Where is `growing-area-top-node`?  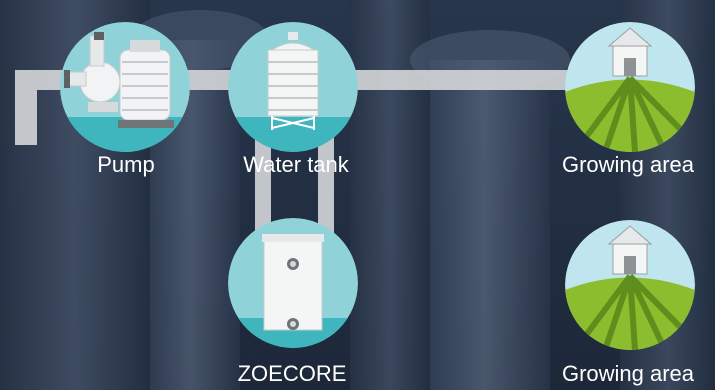
growing-area-top-node is located at coordinates (630, 87).